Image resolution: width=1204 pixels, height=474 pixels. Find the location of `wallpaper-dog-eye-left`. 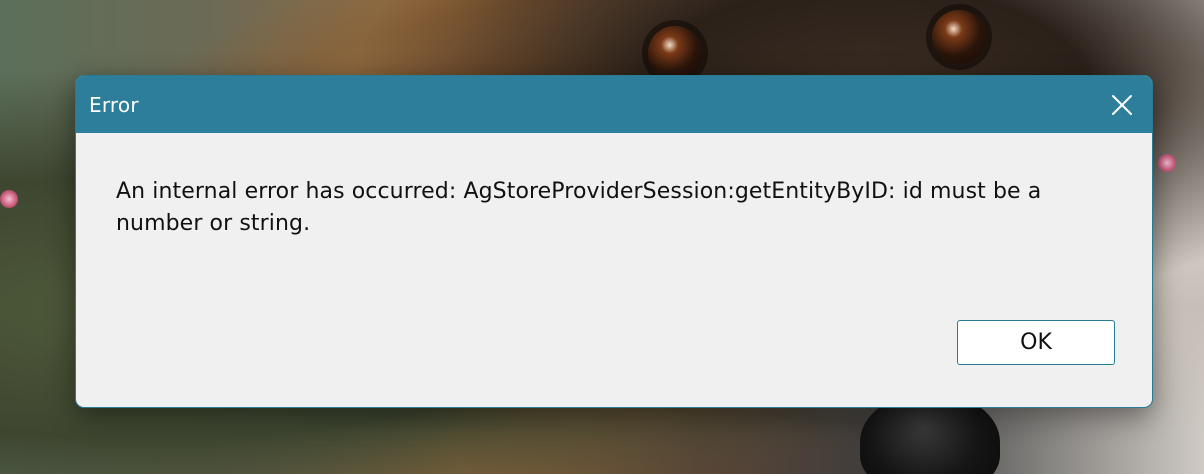

wallpaper-dog-eye-left is located at coordinates (675, 53).